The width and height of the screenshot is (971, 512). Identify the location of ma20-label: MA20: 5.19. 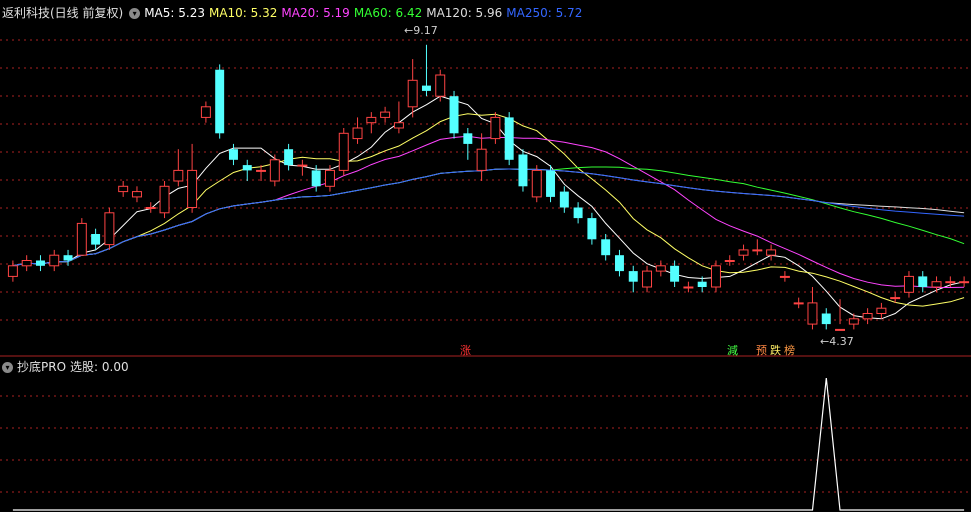
(315, 13).